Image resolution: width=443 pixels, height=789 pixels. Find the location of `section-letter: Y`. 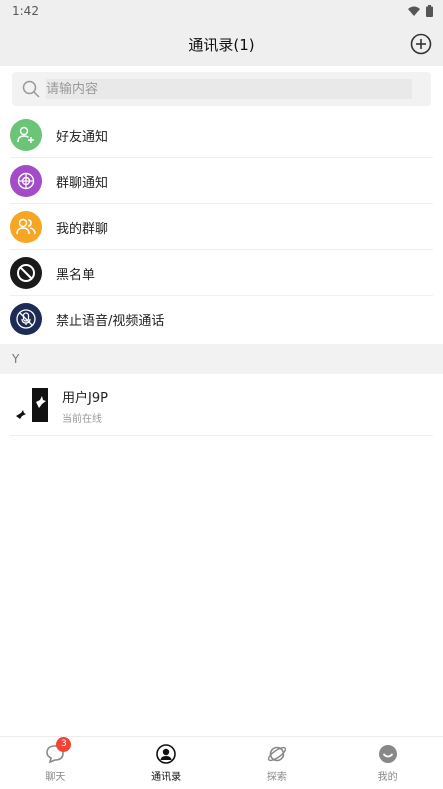

section-letter: Y is located at coordinates (16, 359).